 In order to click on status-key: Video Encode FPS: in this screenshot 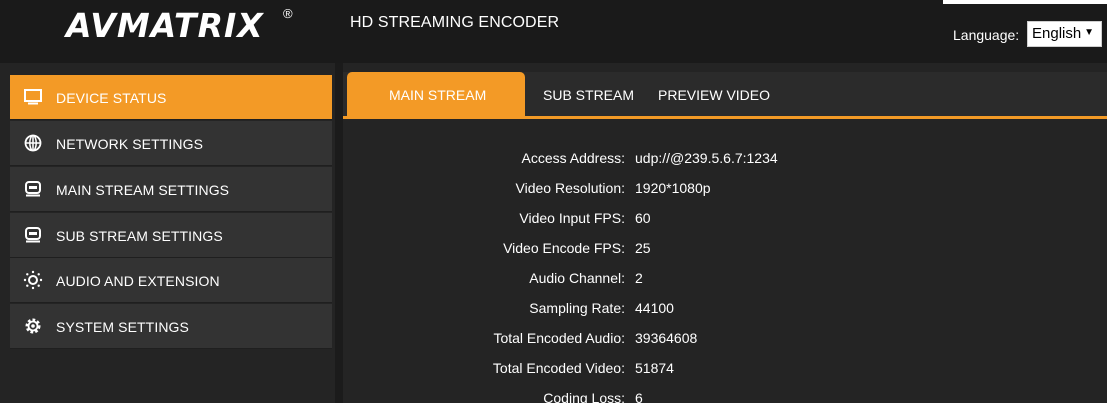, I will do `click(564, 248)`.